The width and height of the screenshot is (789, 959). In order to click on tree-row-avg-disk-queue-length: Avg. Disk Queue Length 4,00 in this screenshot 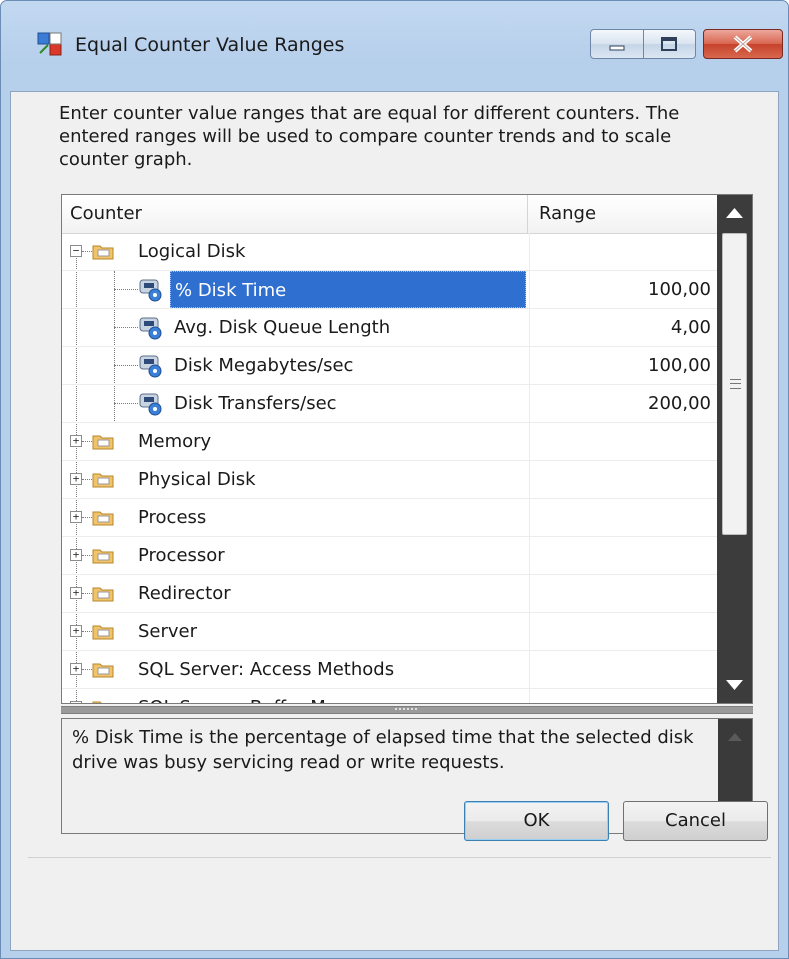, I will do `click(389, 328)`.